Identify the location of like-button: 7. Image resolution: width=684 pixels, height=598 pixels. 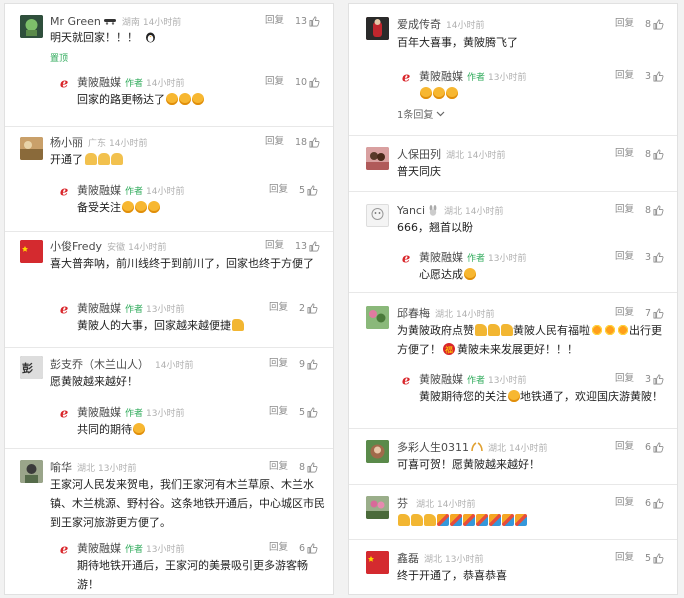
(654, 313).